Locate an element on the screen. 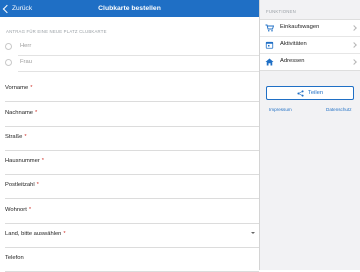  field-label: Hausnummer * is located at coordinates (25, 161).